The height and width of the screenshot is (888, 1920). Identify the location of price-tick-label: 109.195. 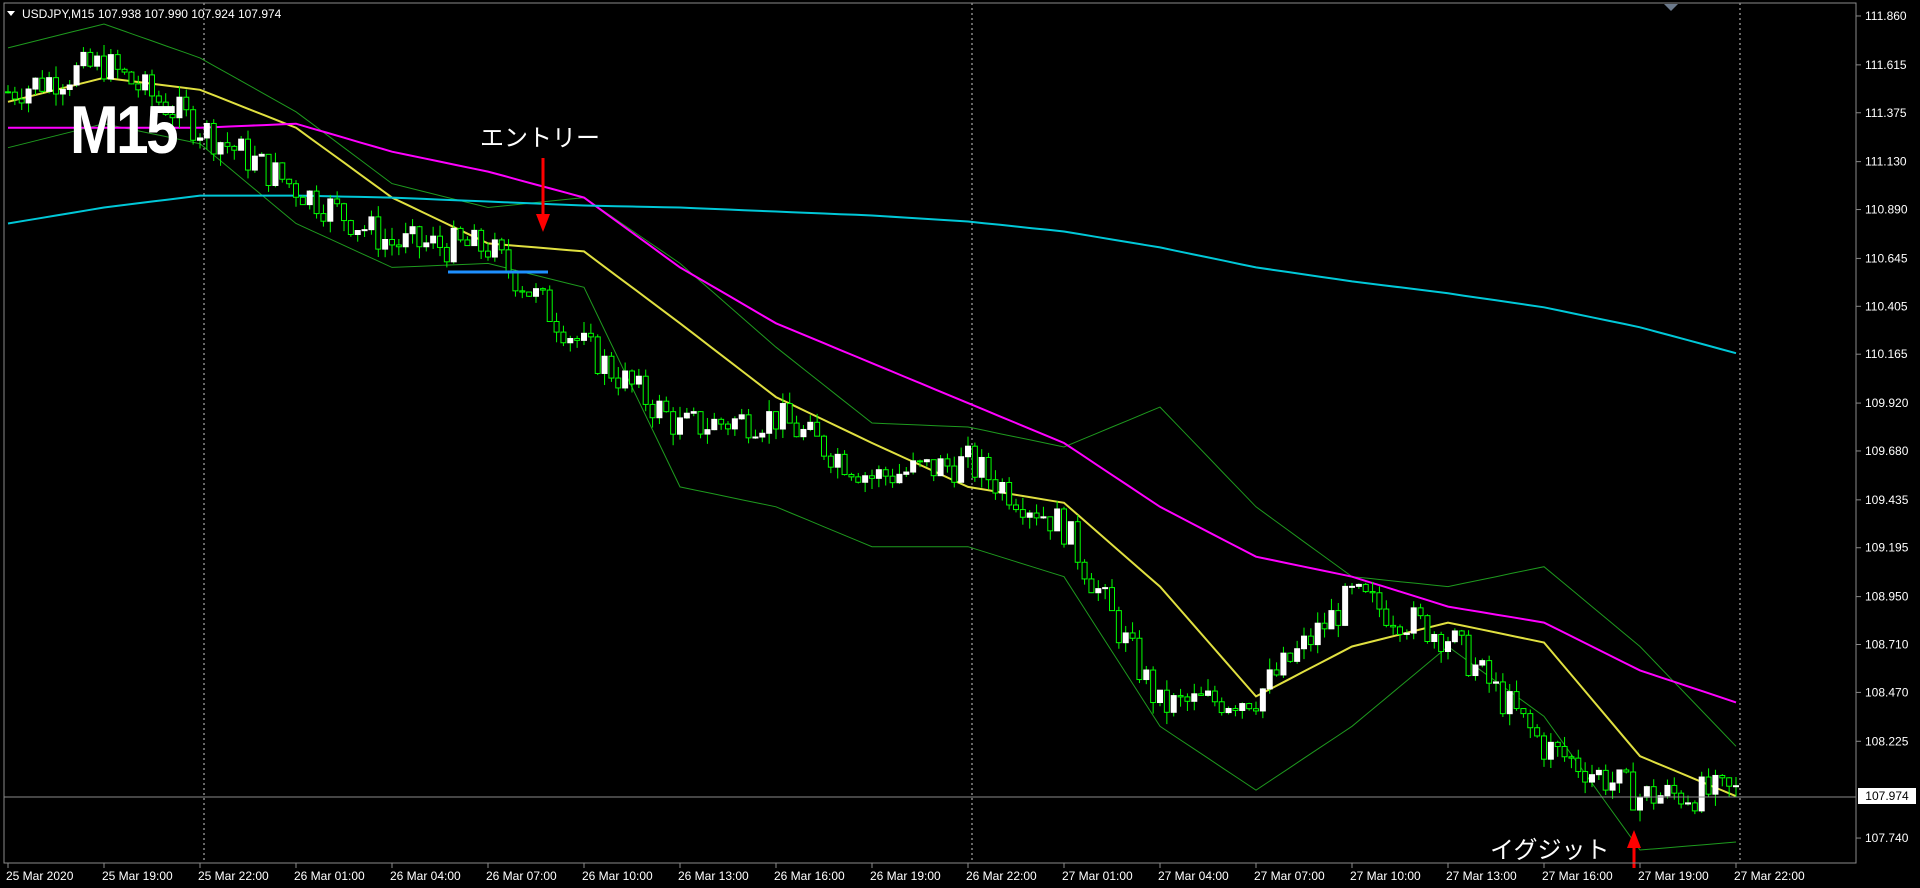
(1887, 548).